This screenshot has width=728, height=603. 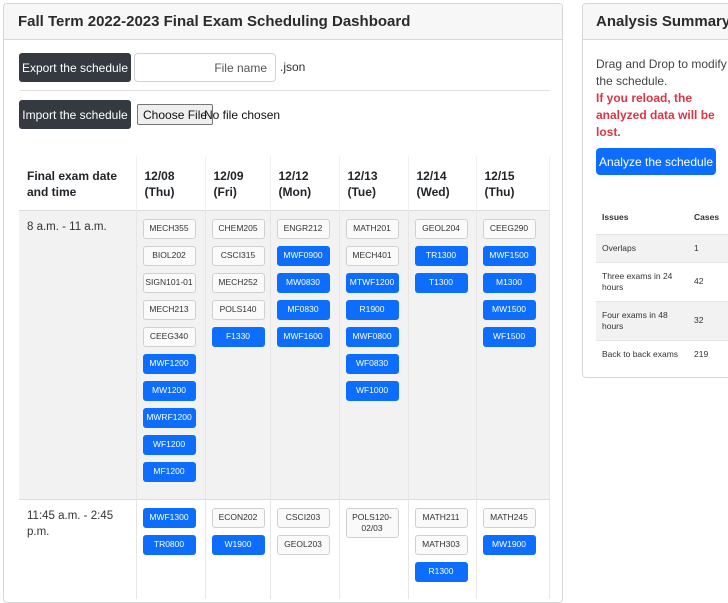 I want to click on exam-drop-cell: GEOL204 TR1300 T1300, so click(x=442, y=354).